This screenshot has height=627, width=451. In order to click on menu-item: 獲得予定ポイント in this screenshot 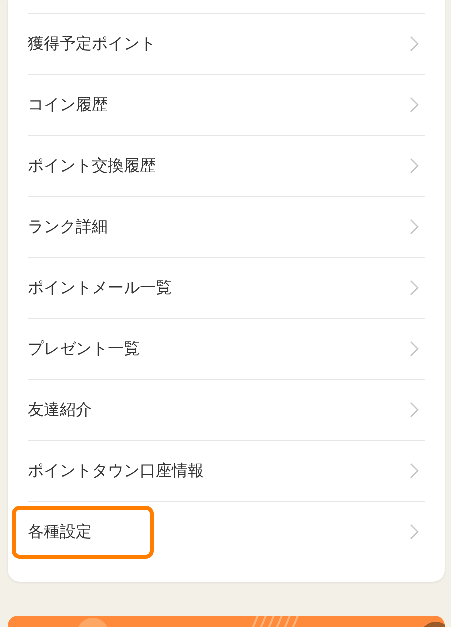, I will do `click(226, 44)`.